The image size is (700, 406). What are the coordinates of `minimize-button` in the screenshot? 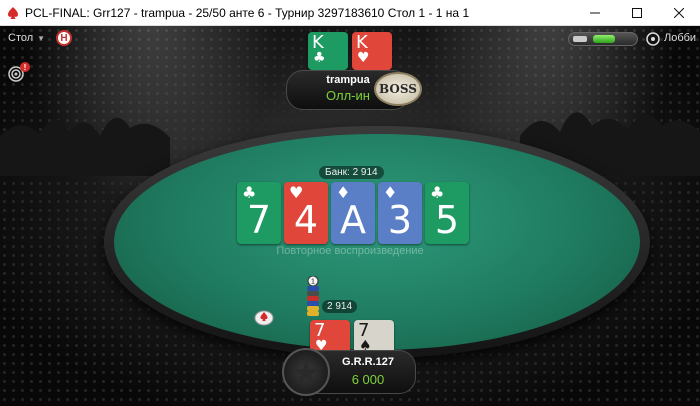 It's located at (595, 13).